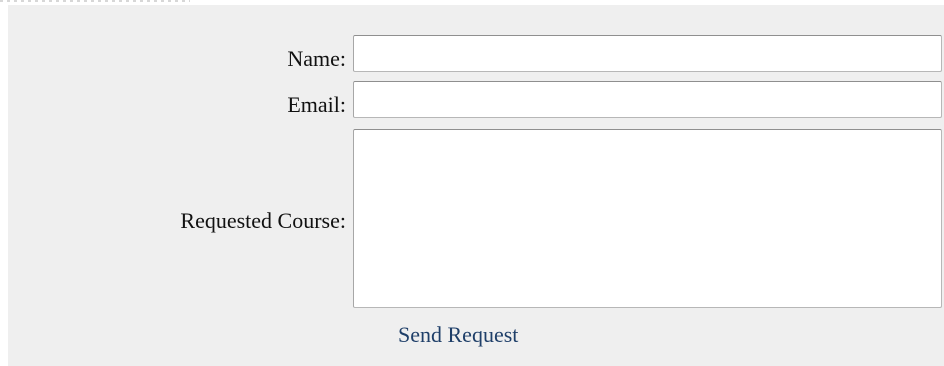  What do you see at coordinates (647, 99) in the screenshot?
I see `email-field` at bounding box center [647, 99].